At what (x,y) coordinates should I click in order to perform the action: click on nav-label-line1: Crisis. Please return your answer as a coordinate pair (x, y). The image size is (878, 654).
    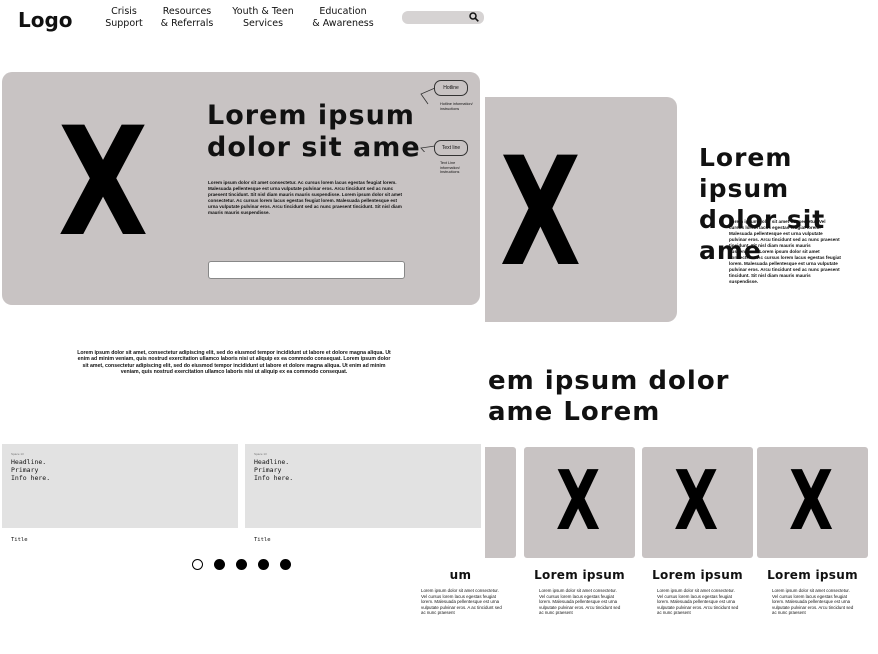
    Looking at the image, I should click on (124, 11).